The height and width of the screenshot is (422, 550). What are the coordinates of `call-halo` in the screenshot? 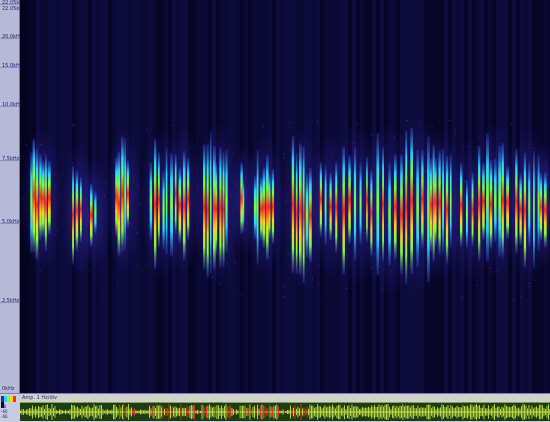 It's located at (265, 205).